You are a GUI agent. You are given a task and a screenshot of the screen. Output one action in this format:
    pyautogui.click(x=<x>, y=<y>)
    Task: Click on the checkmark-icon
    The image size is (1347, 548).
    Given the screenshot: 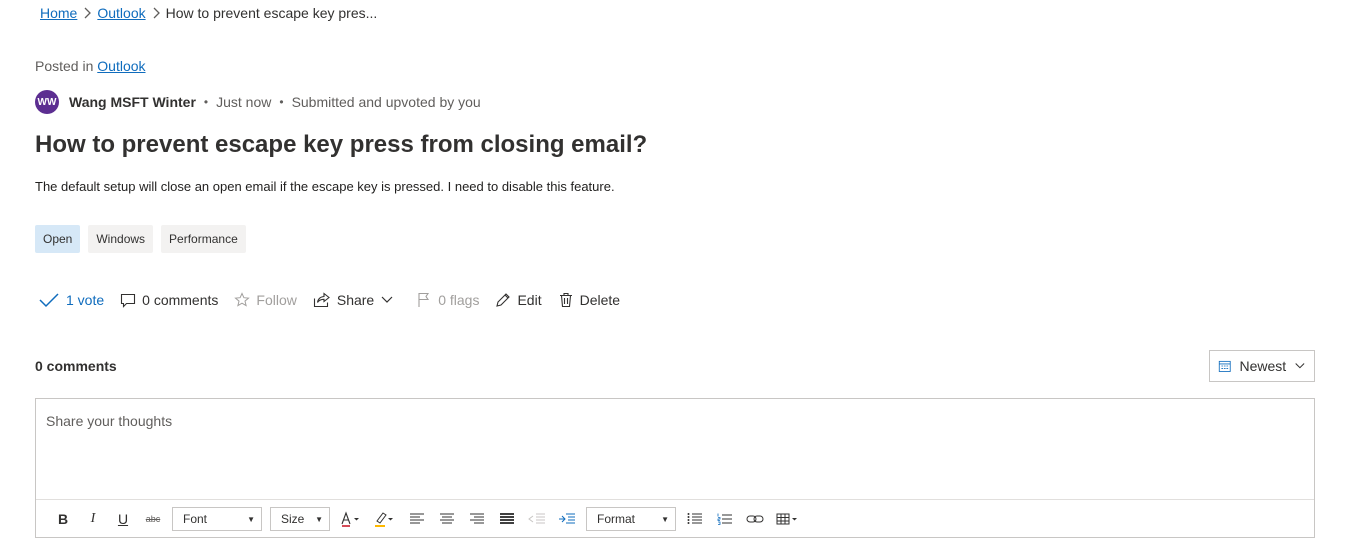 What is the action you would take?
    pyautogui.click(x=49, y=300)
    